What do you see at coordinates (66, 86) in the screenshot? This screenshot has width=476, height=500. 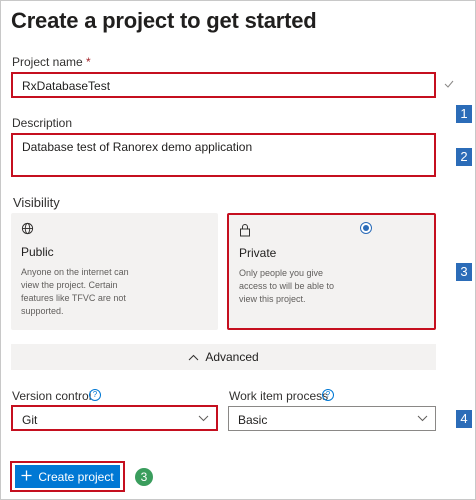 I see `project-name-value: RxDatabaseTest` at bounding box center [66, 86].